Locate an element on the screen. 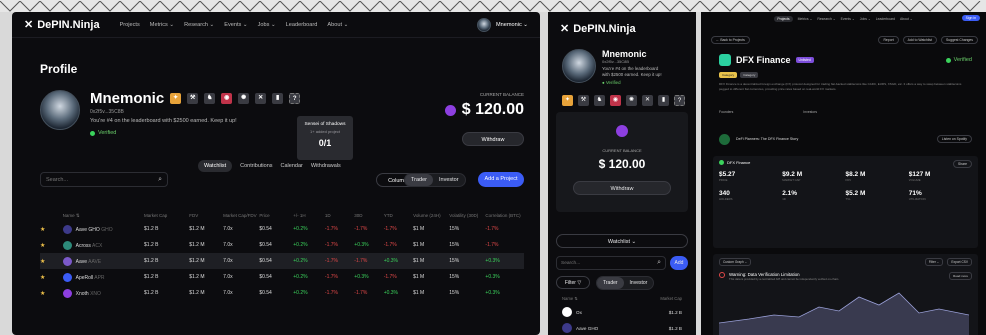 This screenshot has height=335, width=986. col-price: Price is located at coordinates (276, 215).